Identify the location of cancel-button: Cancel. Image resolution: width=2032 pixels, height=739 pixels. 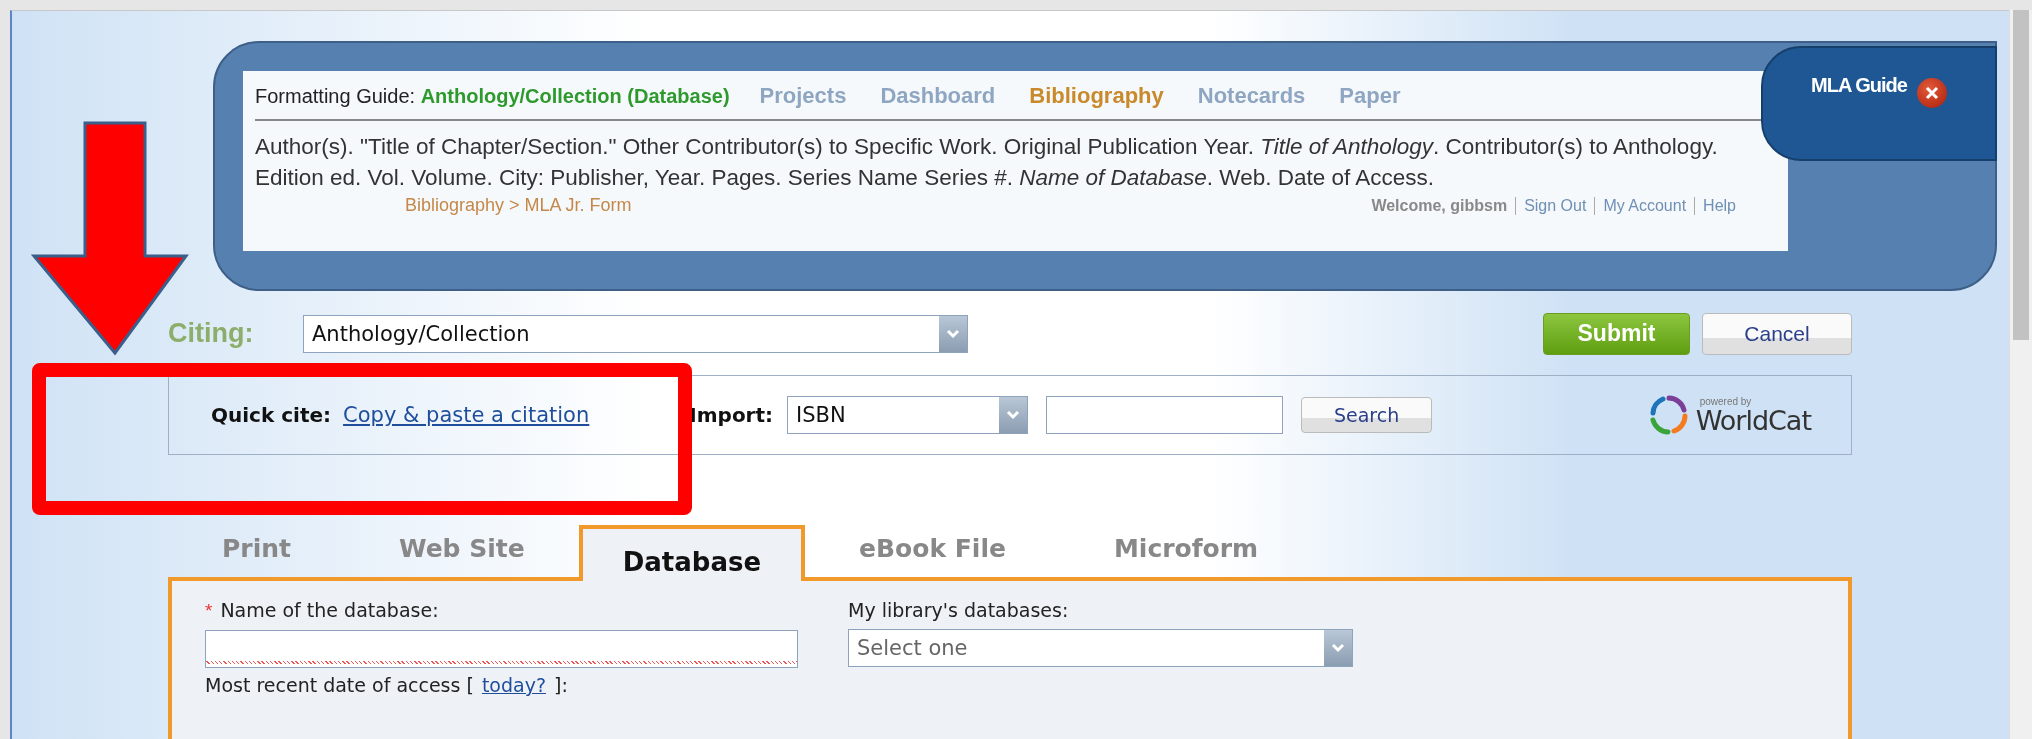
(1777, 333).